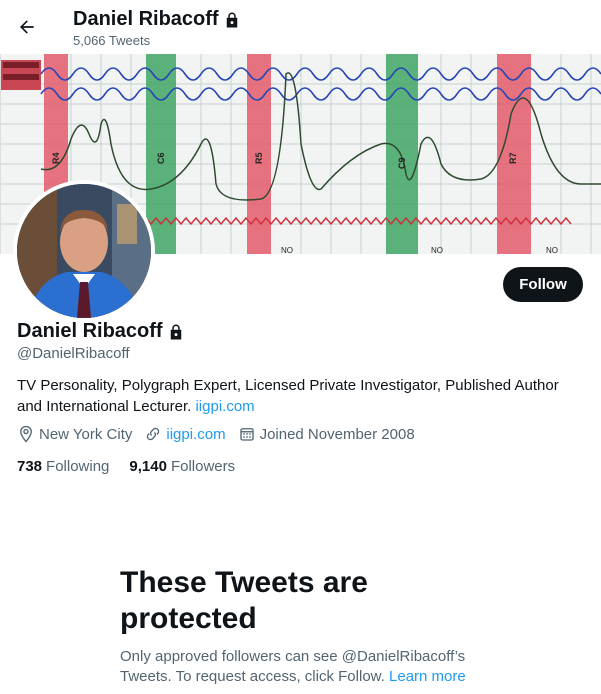 The height and width of the screenshot is (694, 601). I want to click on band-label-r4: R4, so click(56, 158).